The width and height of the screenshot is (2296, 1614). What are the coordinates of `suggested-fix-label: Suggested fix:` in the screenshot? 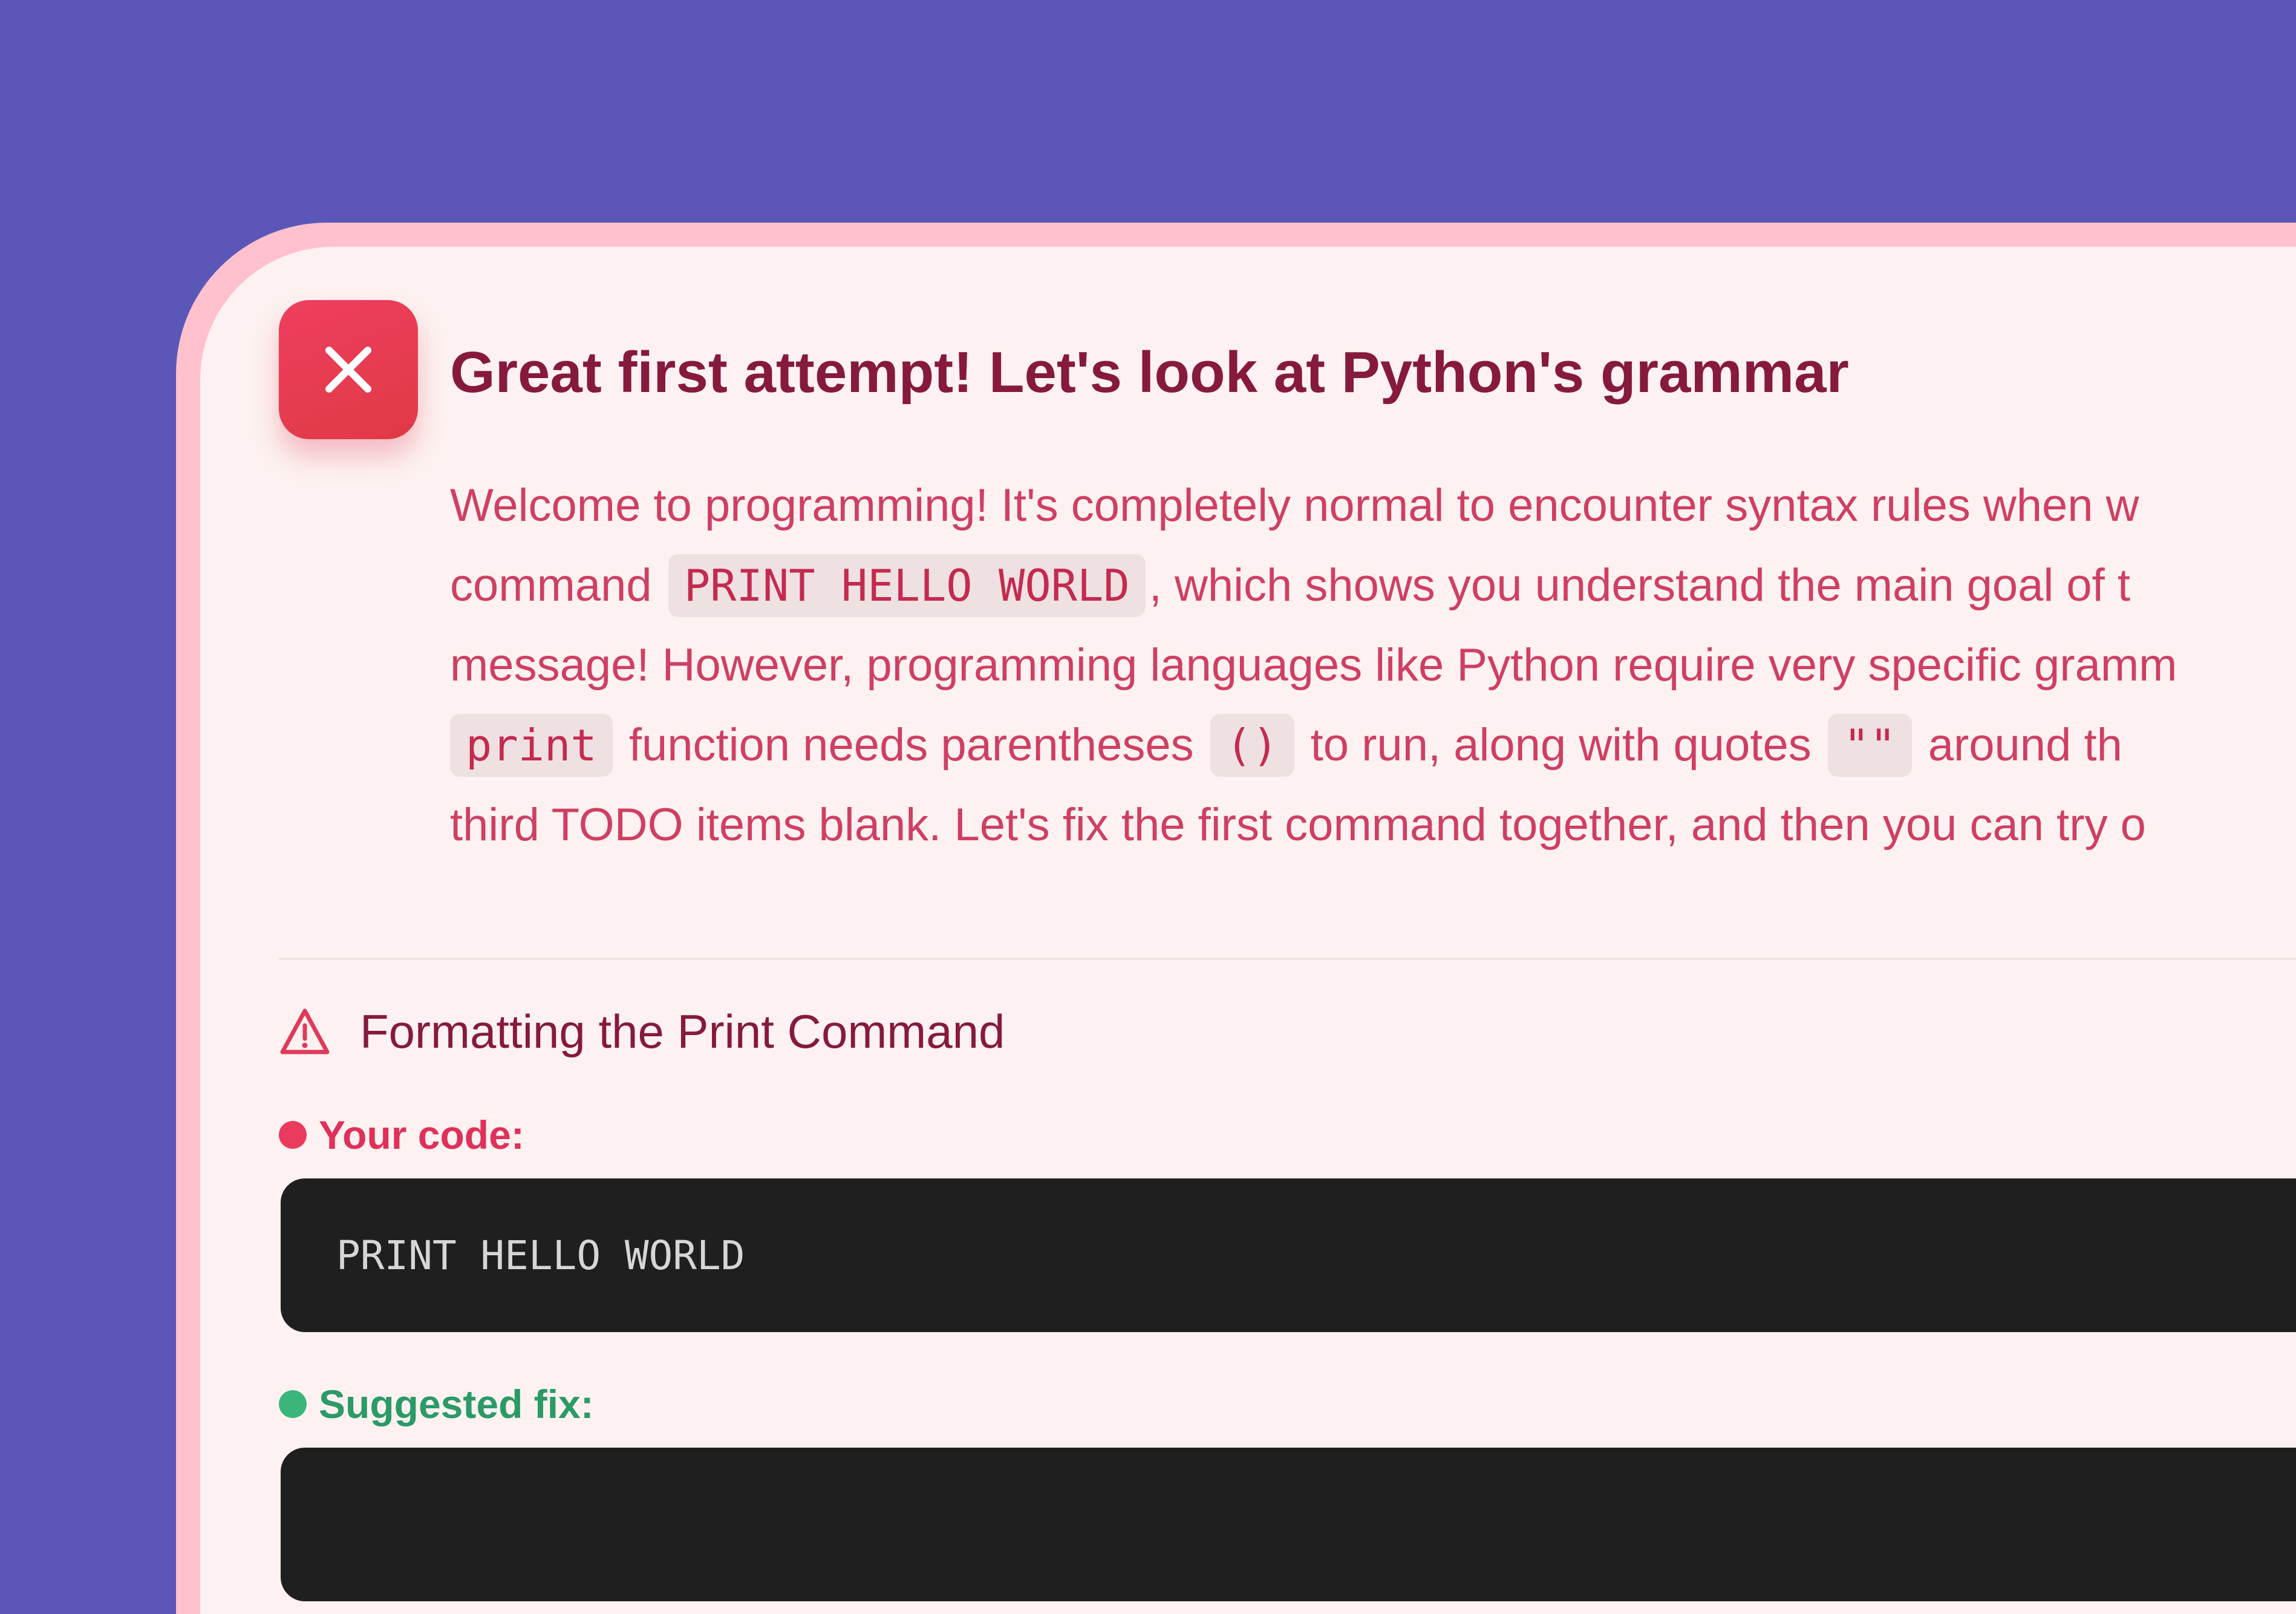 It's located at (437, 1404).